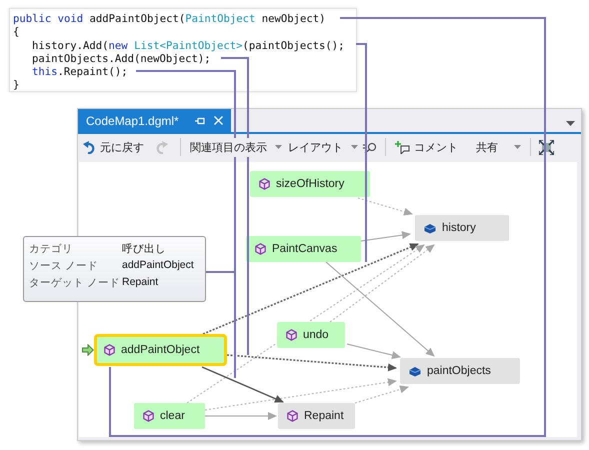 This screenshot has width=589, height=450. I want to click on tooltip-value: addPaintObject, so click(158, 266).